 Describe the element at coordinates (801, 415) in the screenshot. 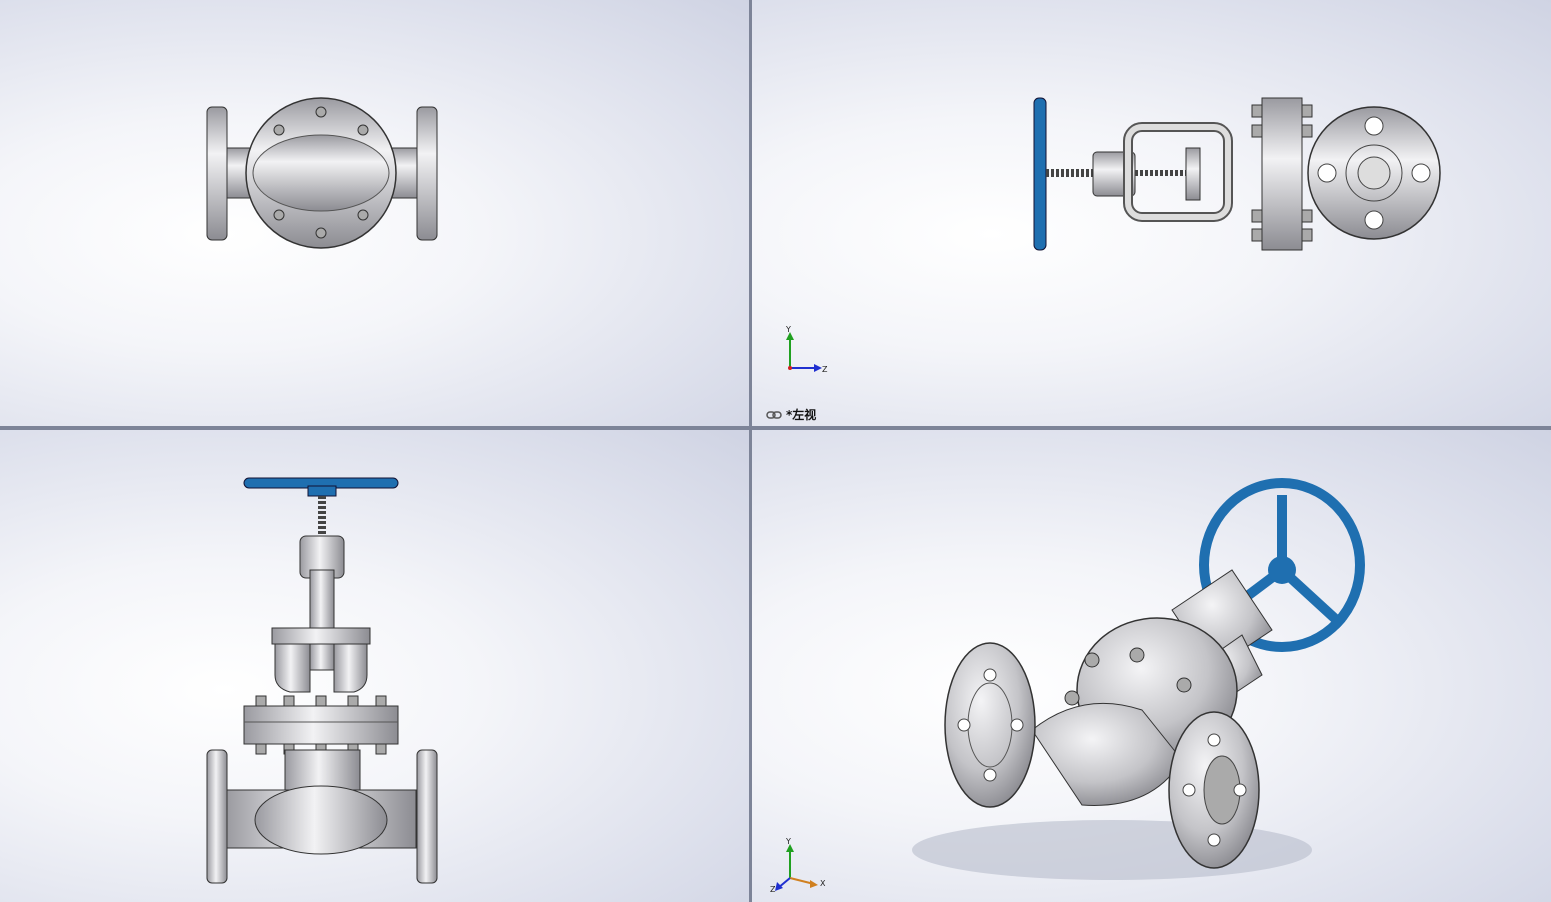

I see `view-name: *左视` at that location.